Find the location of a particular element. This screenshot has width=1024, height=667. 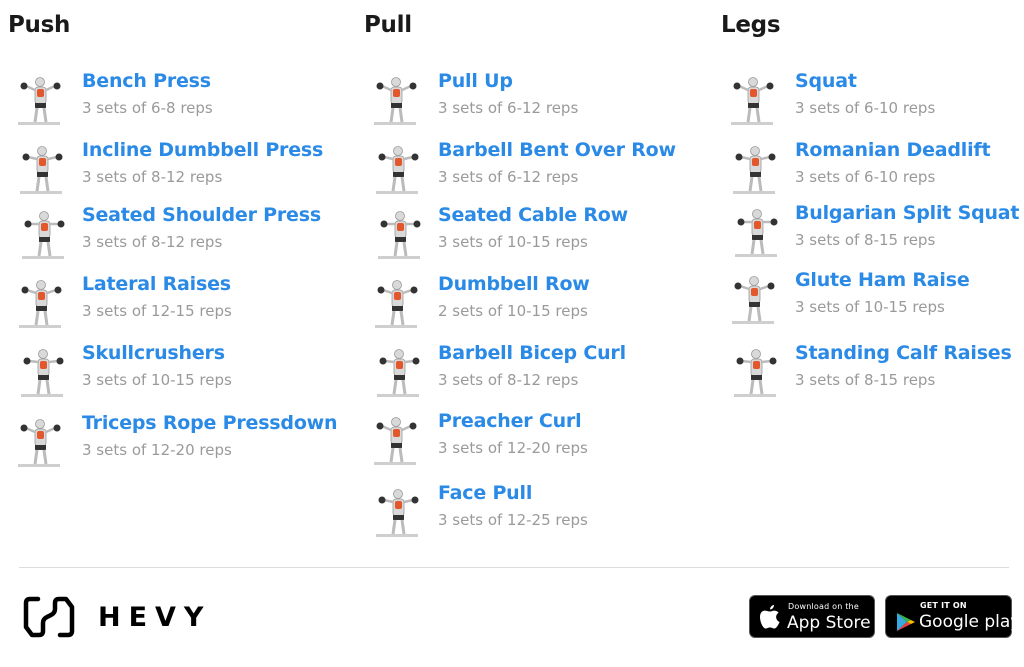

app-store-big-text: App Store is located at coordinates (829, 623).